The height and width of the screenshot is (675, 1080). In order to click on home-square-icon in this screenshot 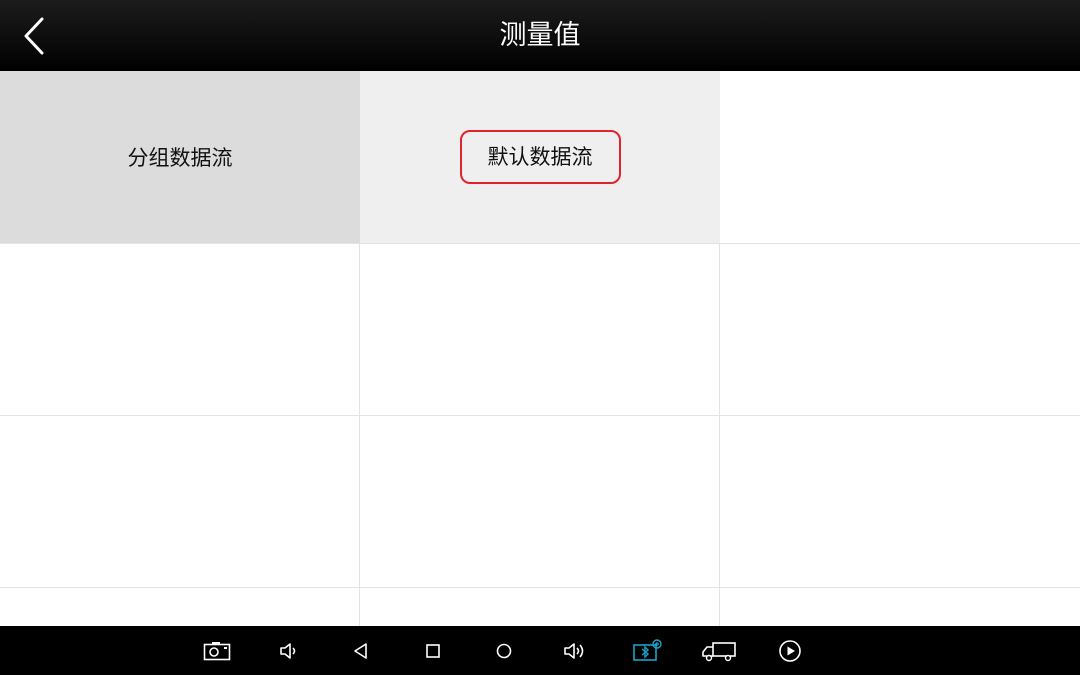, I will do `click(433, 650)`.